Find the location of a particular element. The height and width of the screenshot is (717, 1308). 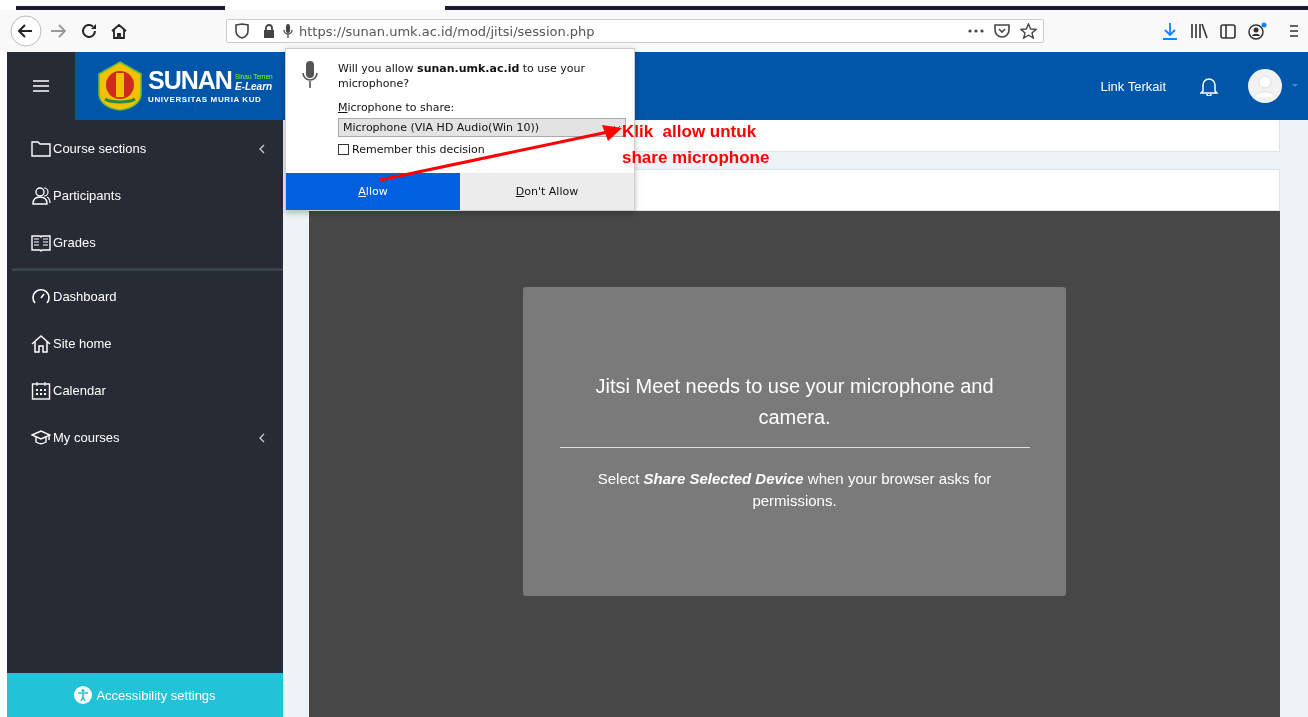

university-name: UNIVERSITAS MURIA KUD is located at coordinates (205, 99).